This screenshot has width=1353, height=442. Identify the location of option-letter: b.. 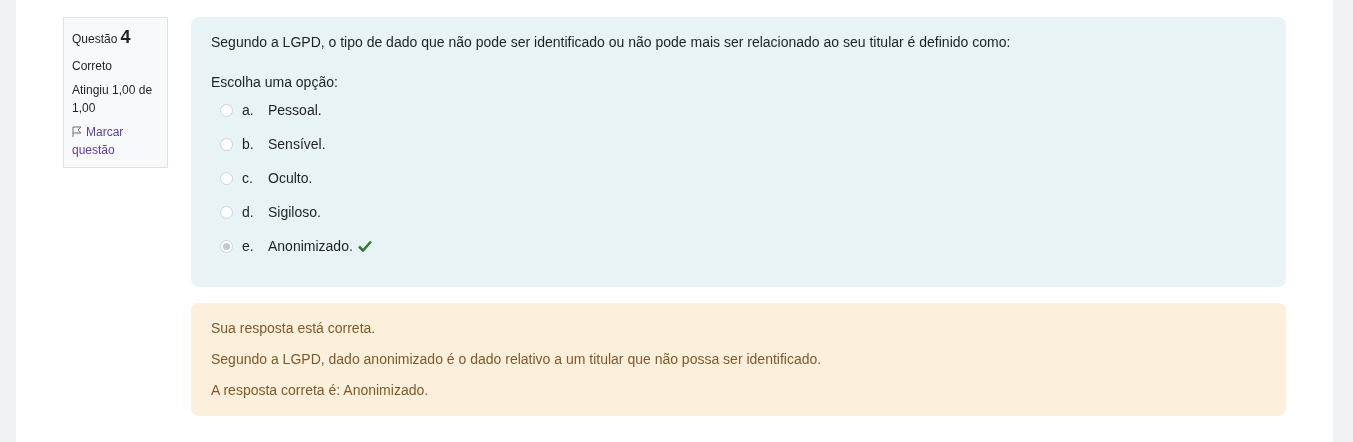
(248, 144).